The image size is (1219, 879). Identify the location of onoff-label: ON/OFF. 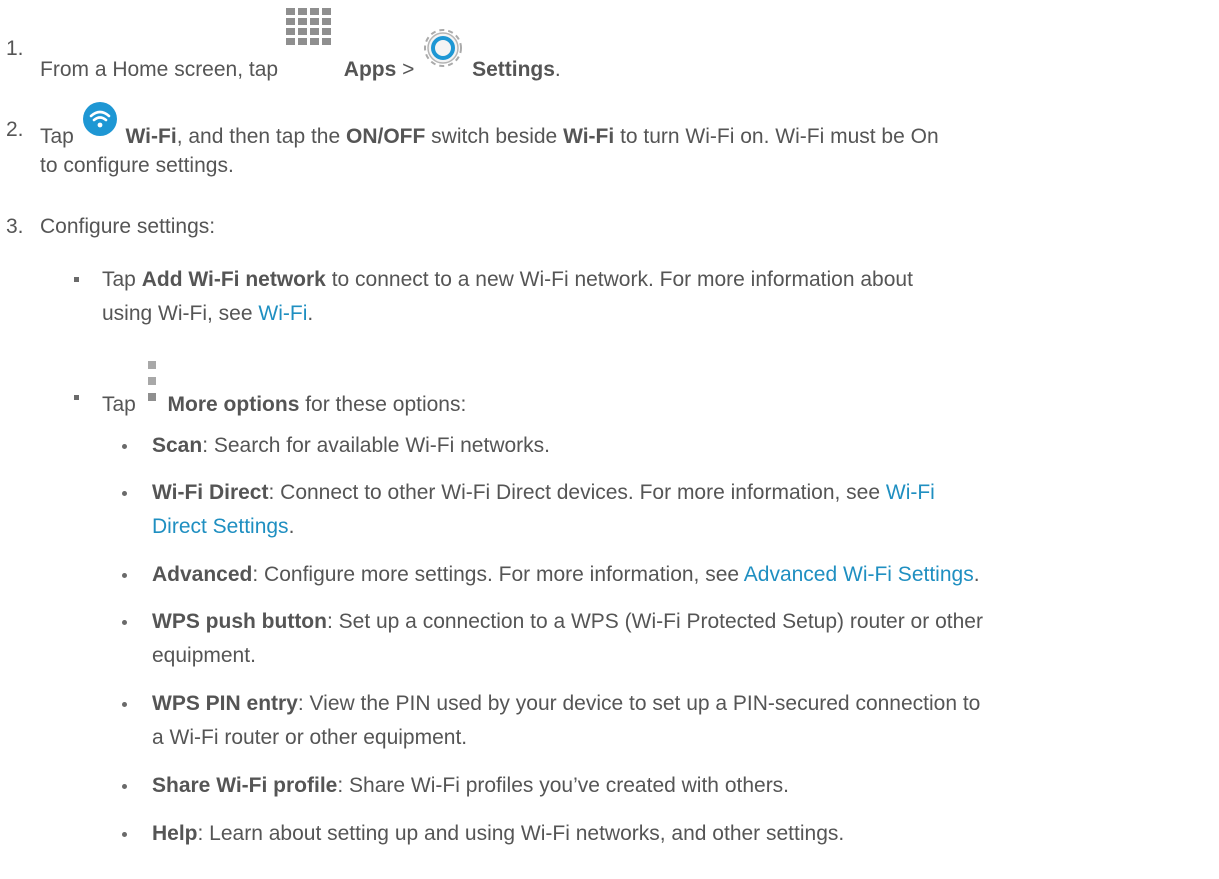
(386, 136).